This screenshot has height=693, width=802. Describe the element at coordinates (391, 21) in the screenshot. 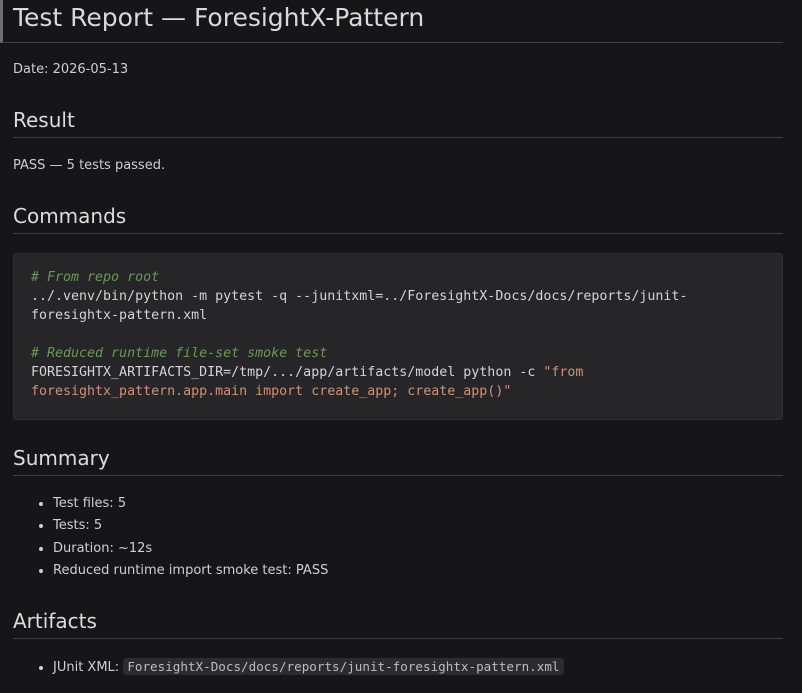

I see `page-title: Test Report — ForesightX-Pattern` at that location.